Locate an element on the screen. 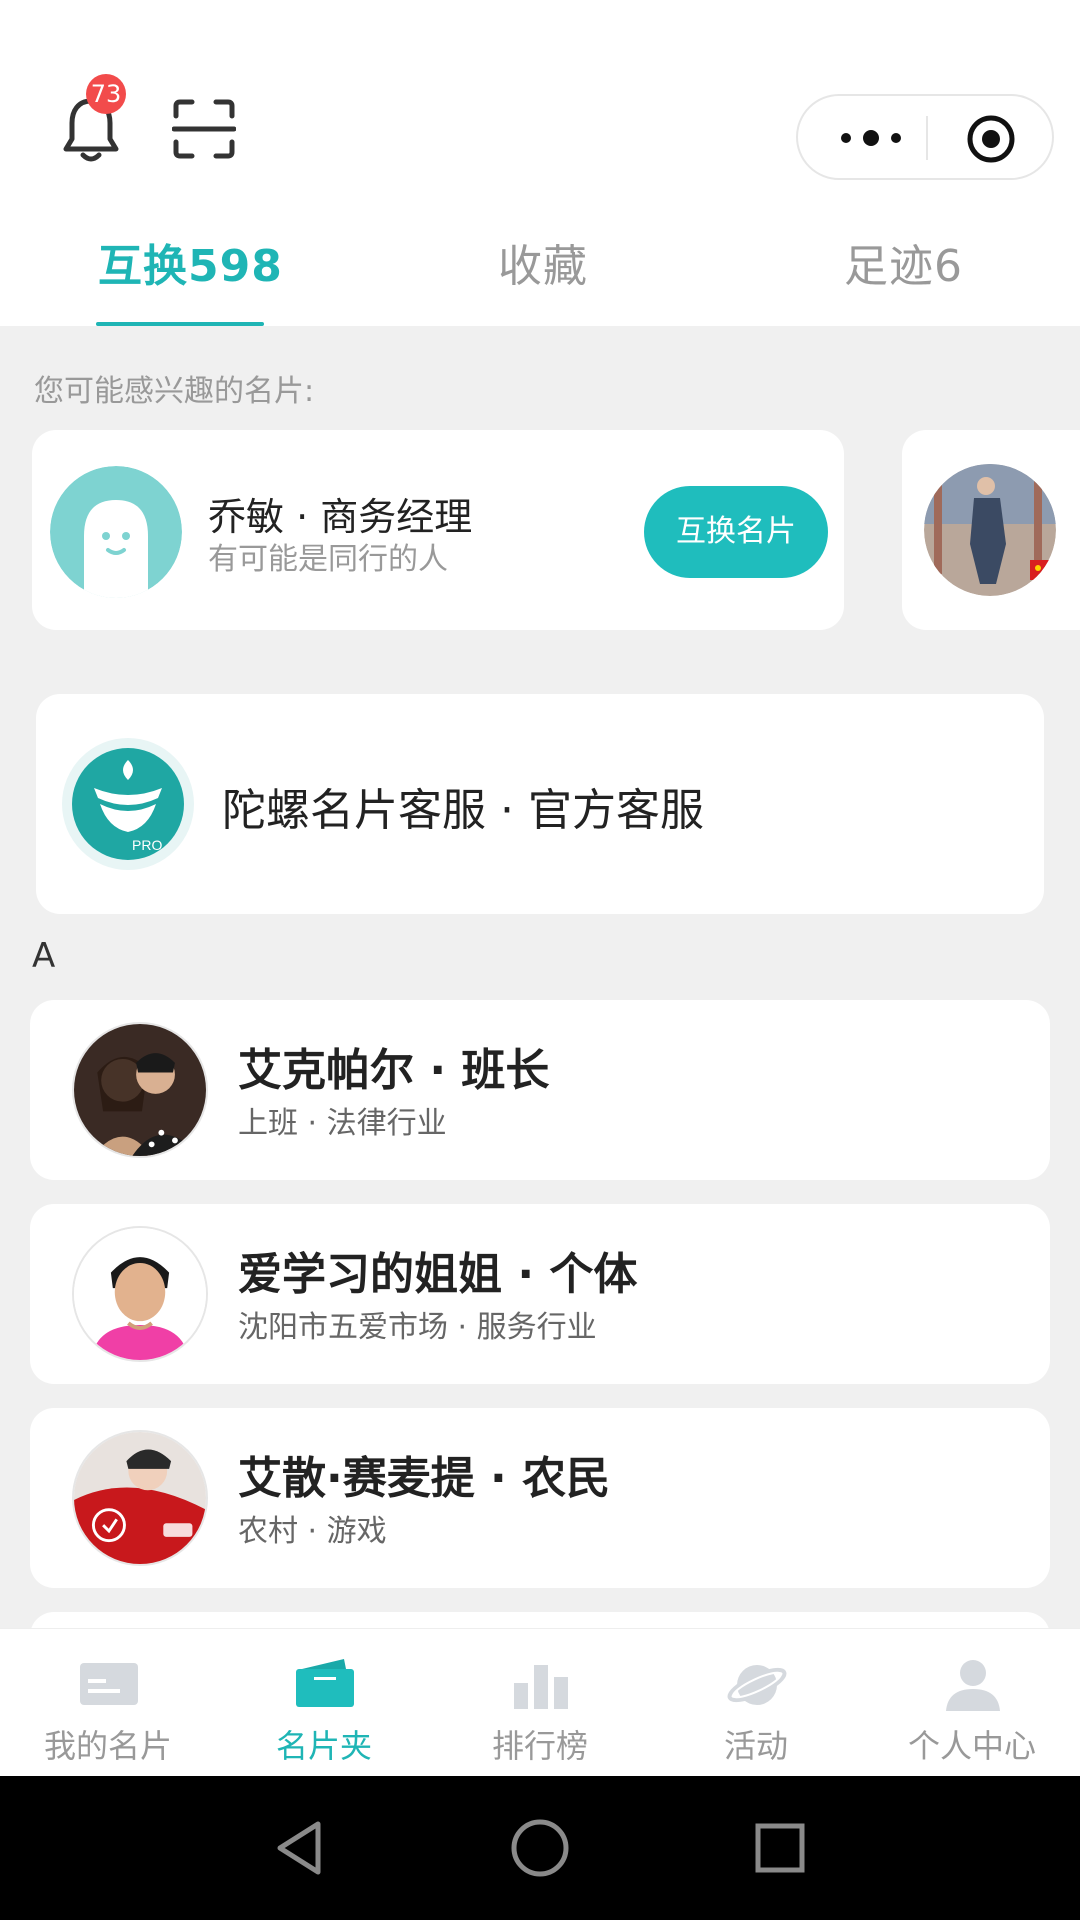  mini-program-capsule is located at coordinates (925, 137).